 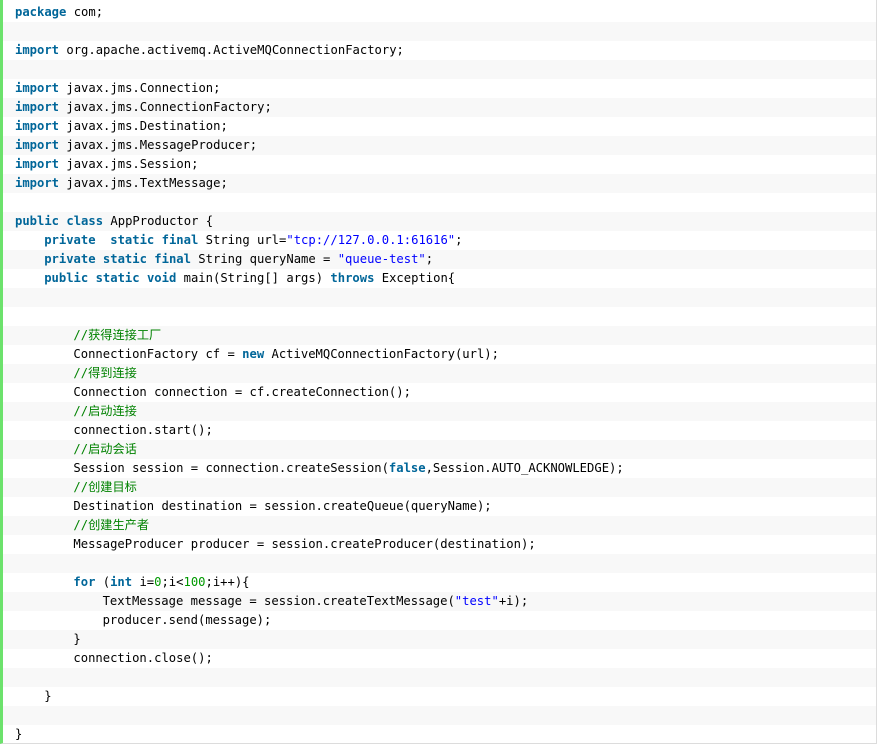 What do you see at coordinates (194, 582) in the screenshot?
I see `code-number: 100` at bounding box center [194, 582].